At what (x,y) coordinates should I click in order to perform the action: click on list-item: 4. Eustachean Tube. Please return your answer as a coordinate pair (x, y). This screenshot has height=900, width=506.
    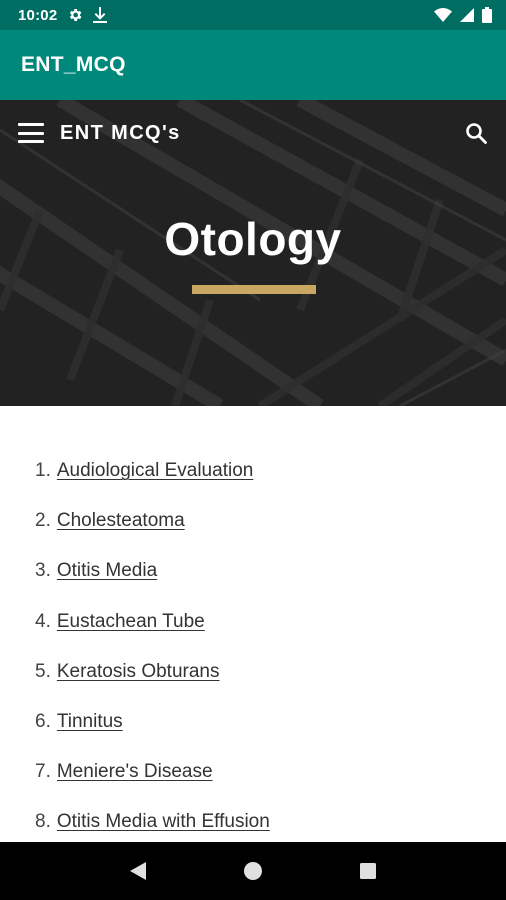
    Looking at the image, I should click on (253, 622).